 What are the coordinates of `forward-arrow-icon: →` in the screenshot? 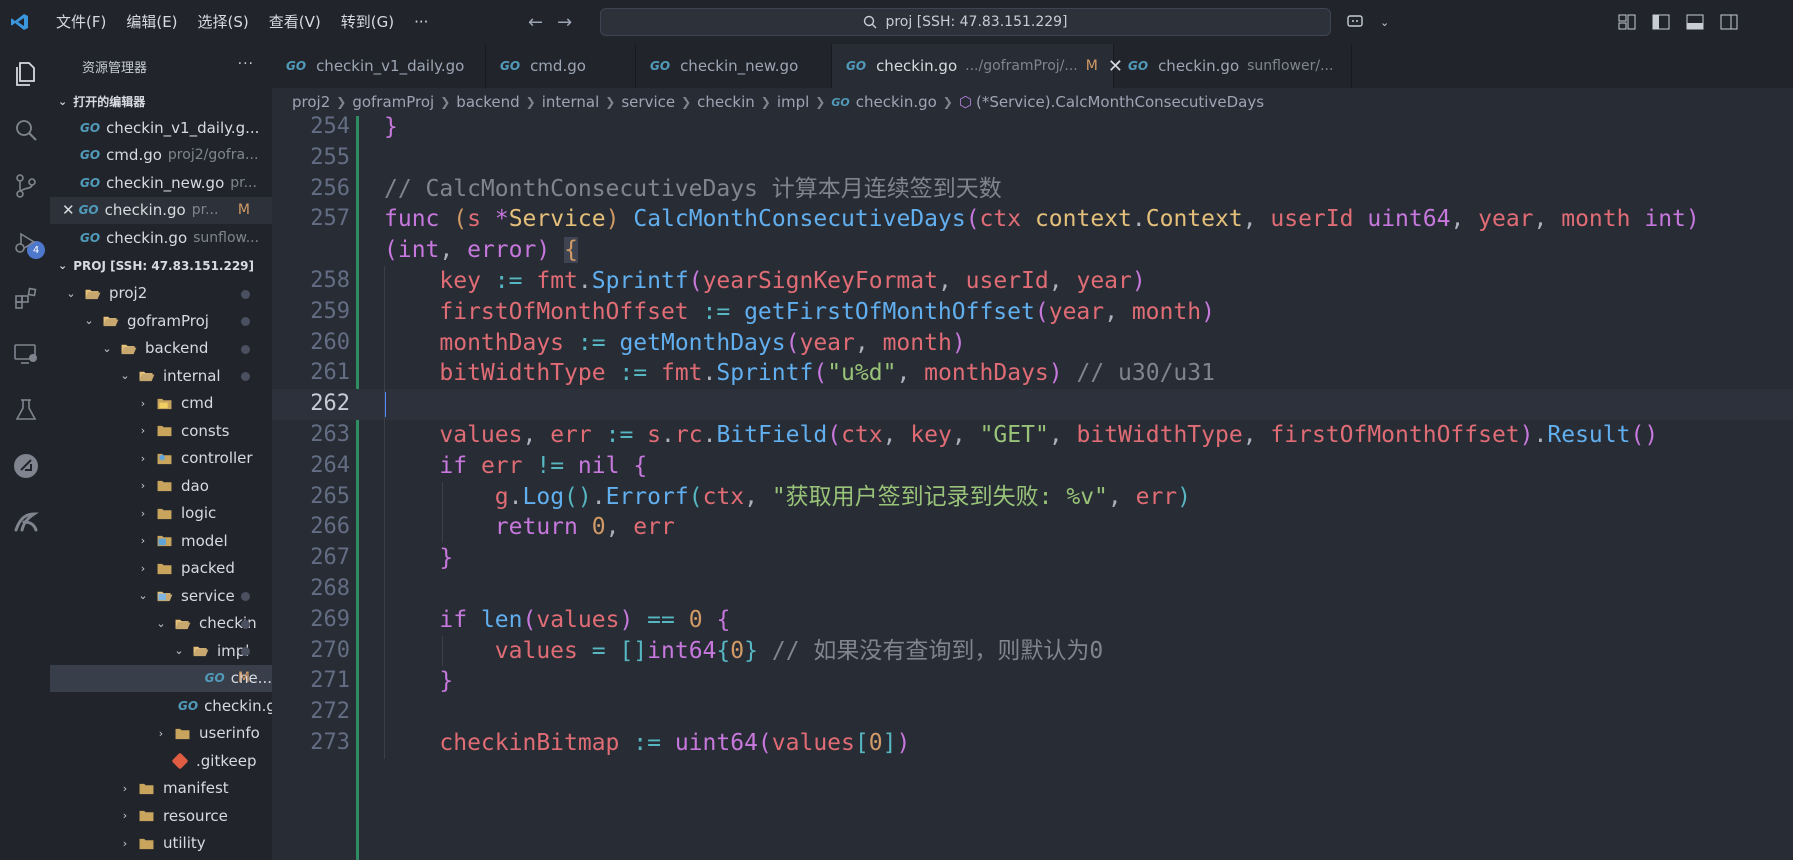 It's located at (564, 22).